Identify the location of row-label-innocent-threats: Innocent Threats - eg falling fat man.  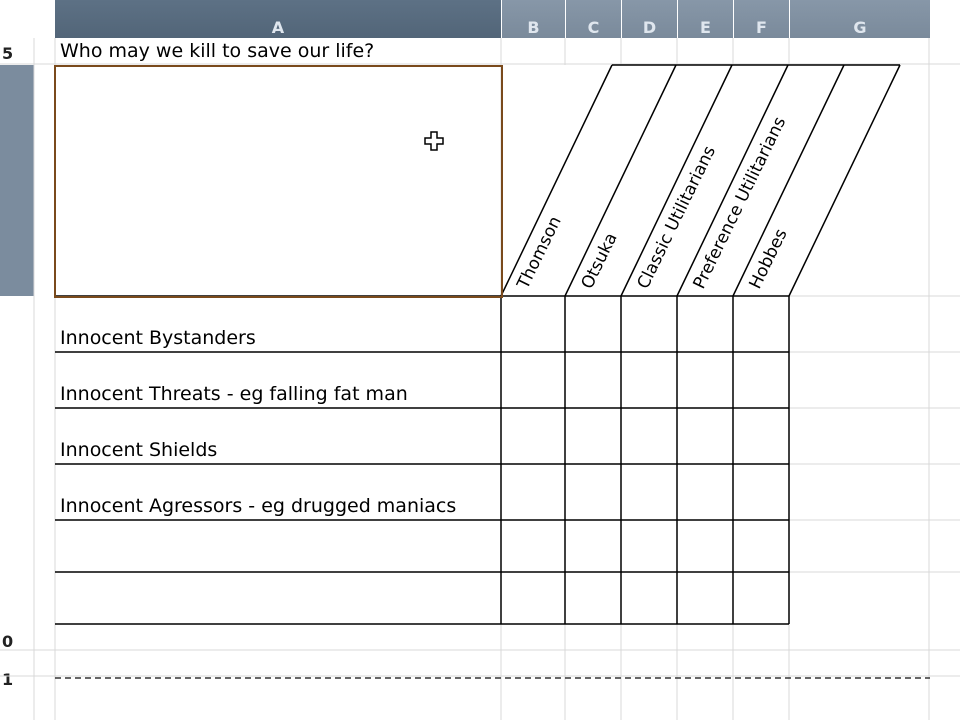
(234, 394).